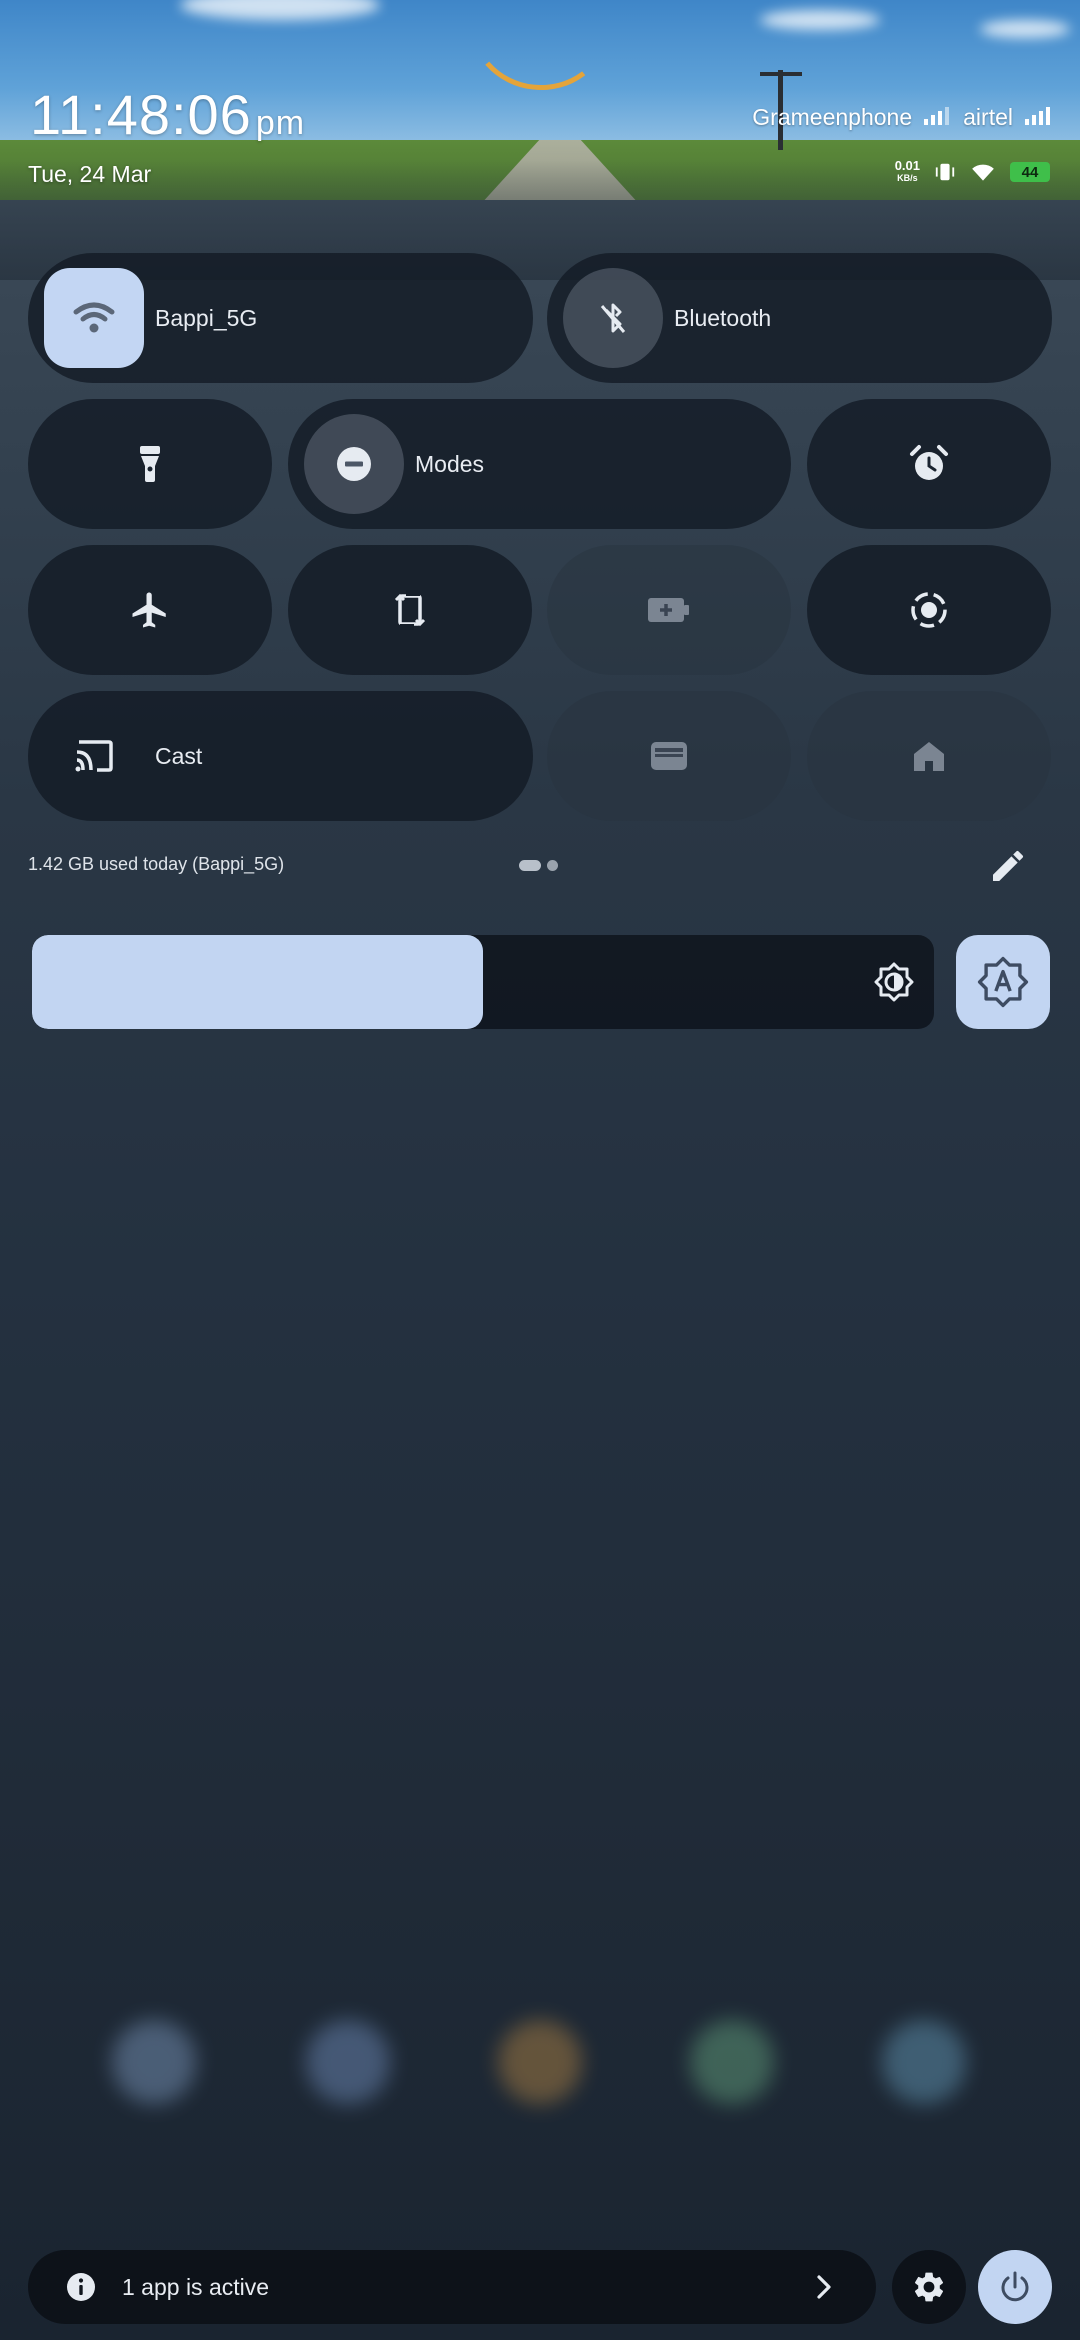 This screenshot has width=1080, height=2340. What do you see at coordinates (450, 463) in the screenshot?
I see `modes-label: Modes` at bounding box center [450, 463].